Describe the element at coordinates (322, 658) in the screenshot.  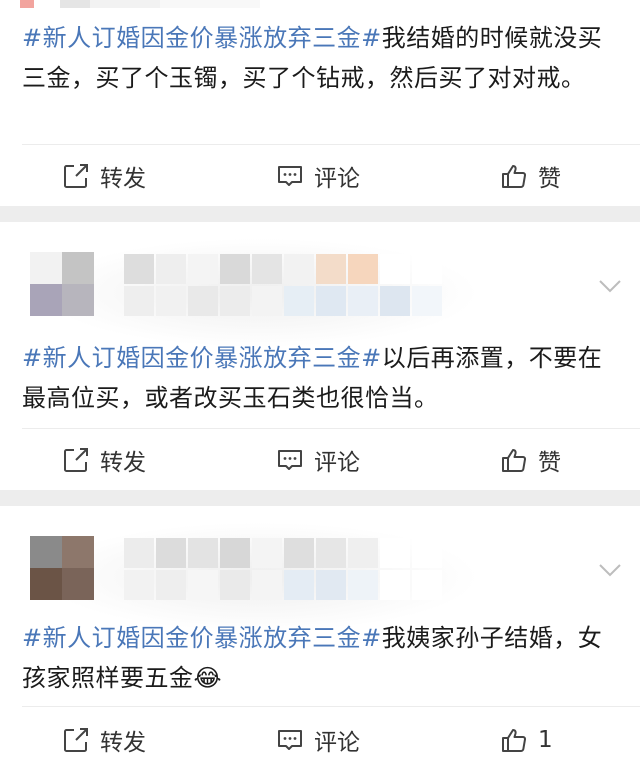
I see `post-text: #新人订婚因金价暴涨放弃三金#我姨家孙子结婚，女孩家照样要五金😂` at that location.